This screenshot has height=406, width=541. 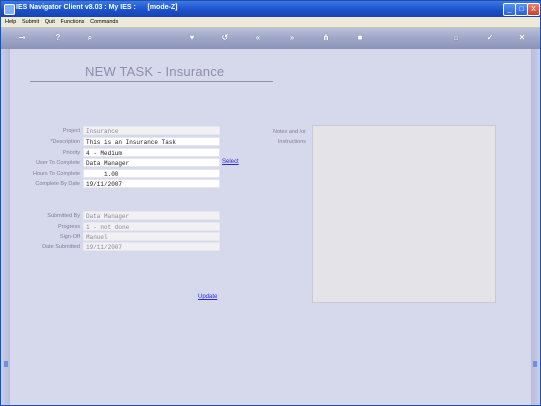 What do you see at coordinates (535, 227) in the screenshot?
I see `right-panel-strip` at bounding box center [535, 227].